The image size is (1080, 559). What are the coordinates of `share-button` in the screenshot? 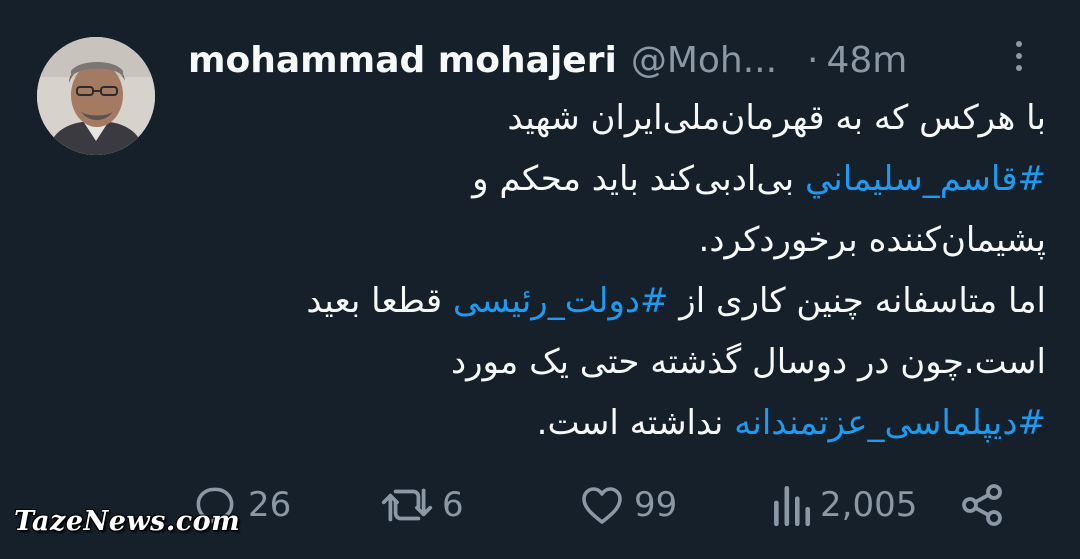 It's located at (982, 505).